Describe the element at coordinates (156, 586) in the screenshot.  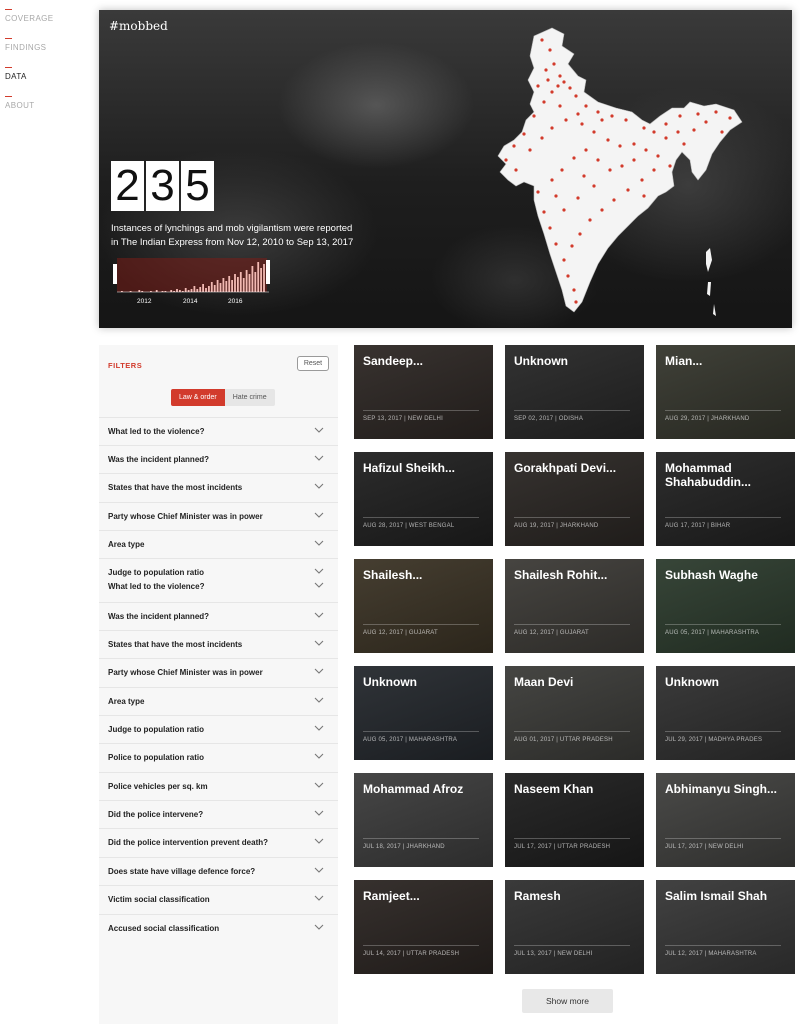
I see `filter-label: What led to the violence?` at that location.